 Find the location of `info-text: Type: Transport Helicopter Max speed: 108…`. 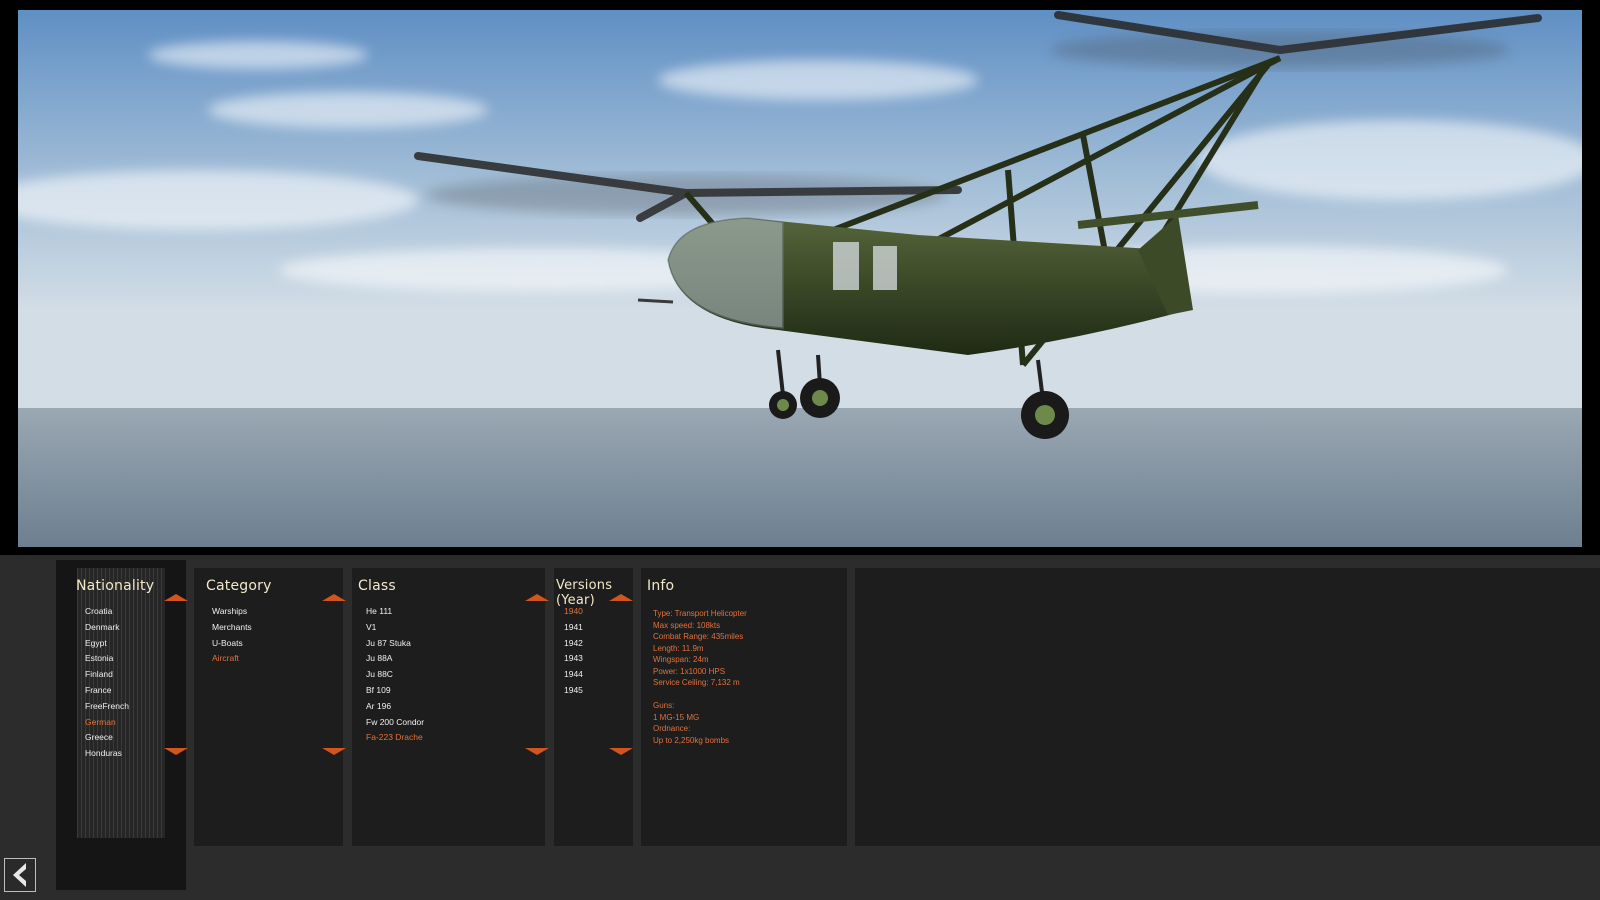

info-text: Type: Transport Helicopter Max speed: 108… is located at coordinates (700, 677).